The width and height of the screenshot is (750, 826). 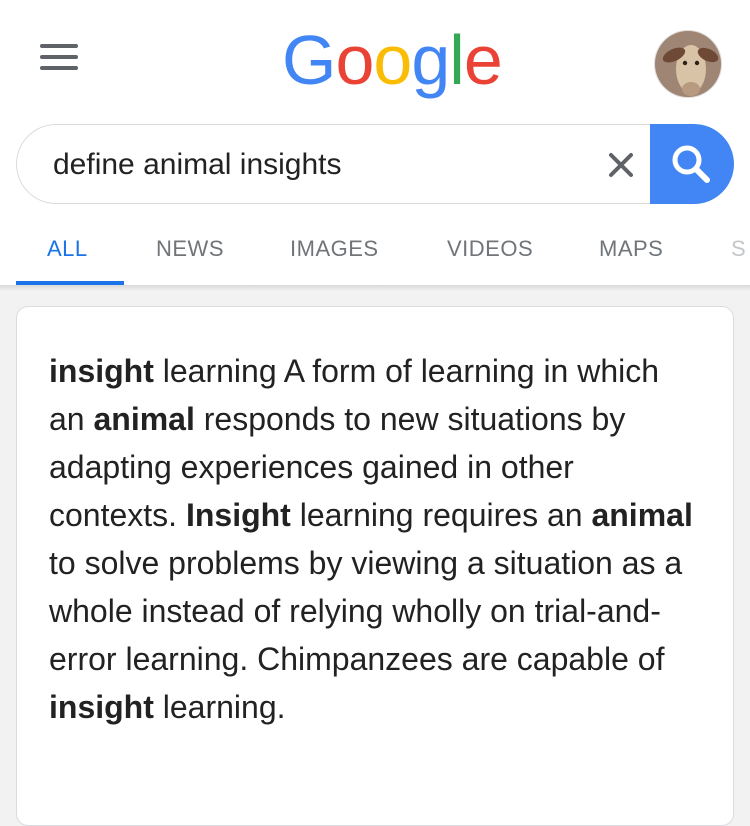 What do you see at coordinates (430, 60) in the screenshot?
I see `logo-letter: g` at bounding box center [430, 60].